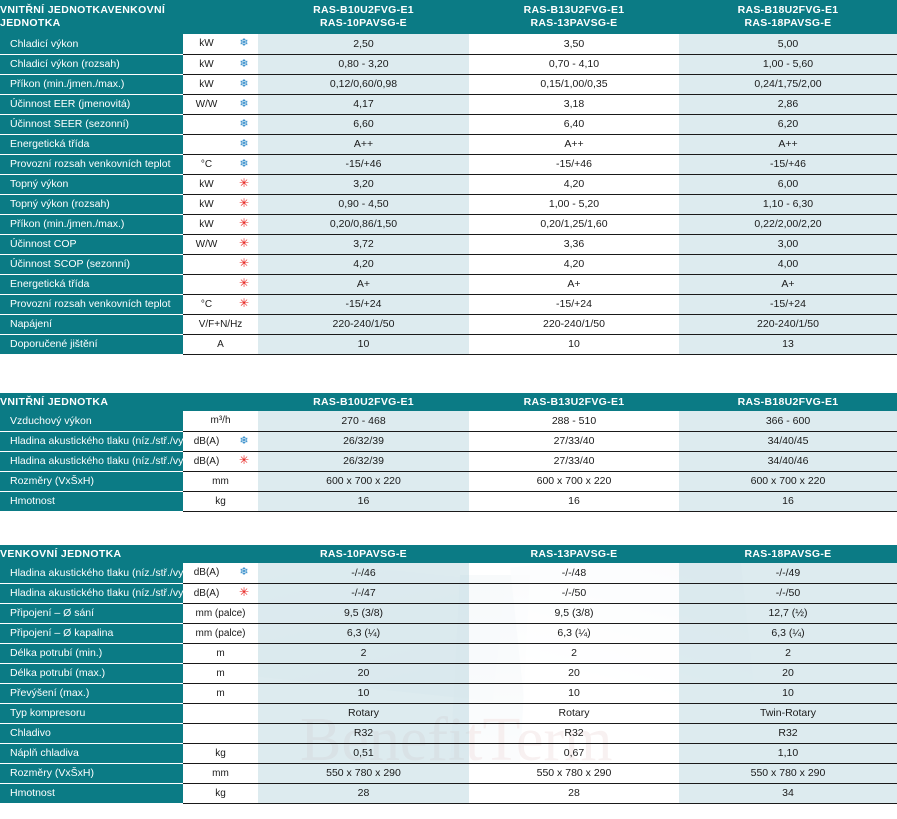 This screenshot has width=897, height=819. I want to click on value-cell-col2: 0,70 - 4,10, so click(574, 64).